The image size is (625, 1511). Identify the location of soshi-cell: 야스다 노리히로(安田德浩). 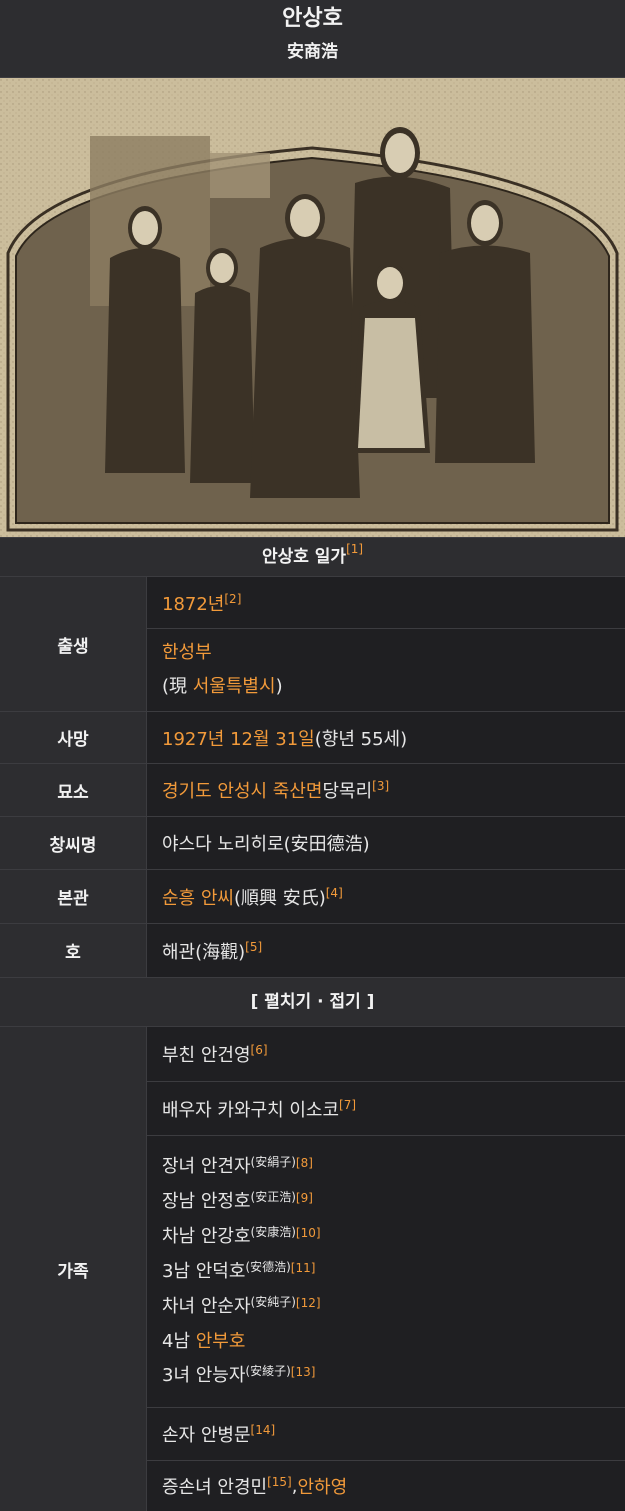
(386, 843).